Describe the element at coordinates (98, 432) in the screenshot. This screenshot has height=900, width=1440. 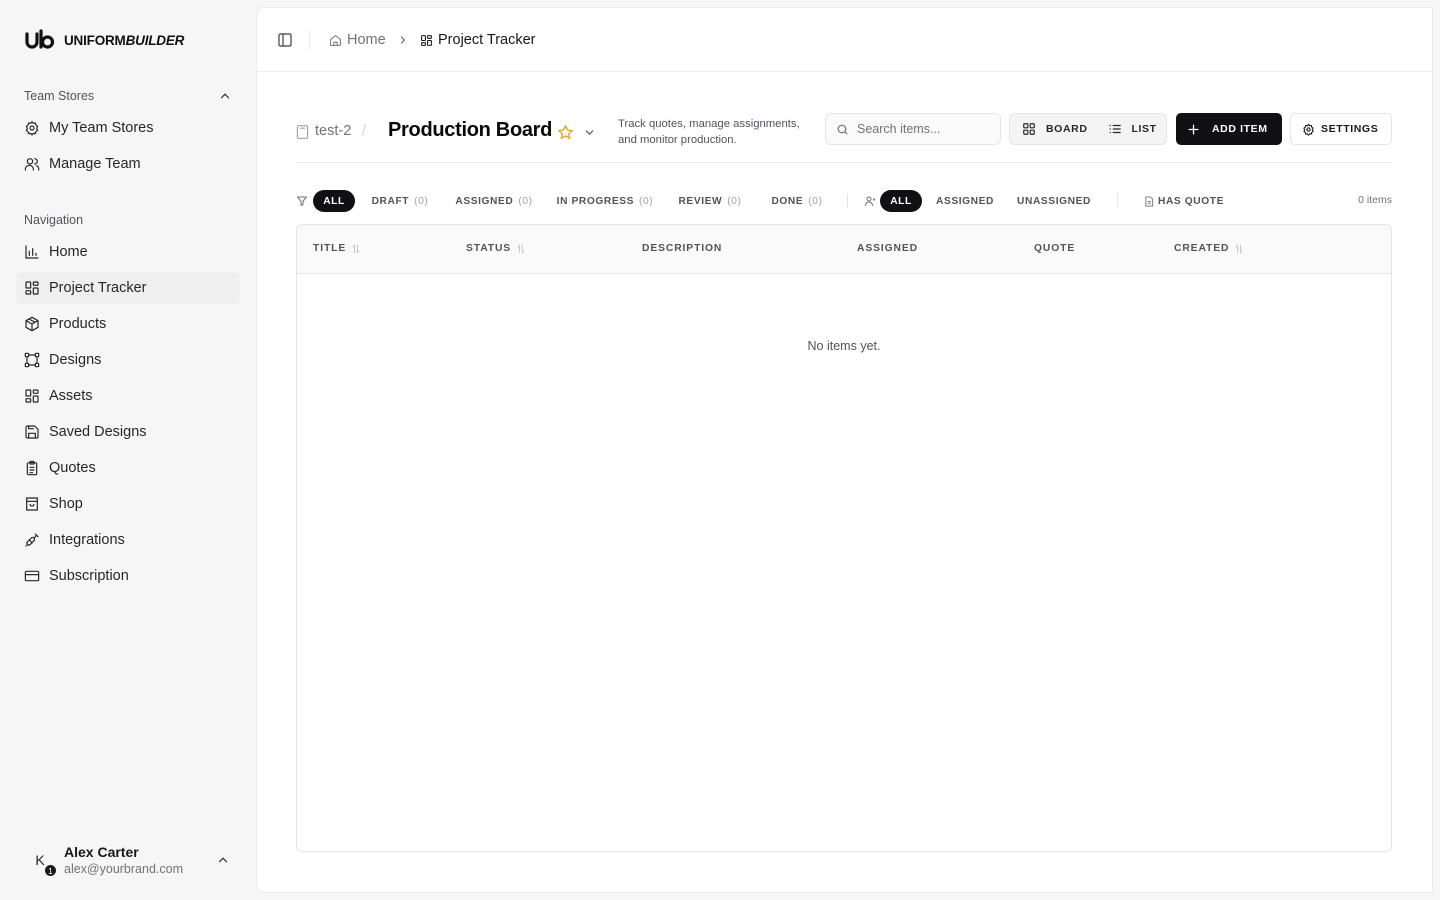
I see `sidebar-item-label: Saved Designs` at that location.